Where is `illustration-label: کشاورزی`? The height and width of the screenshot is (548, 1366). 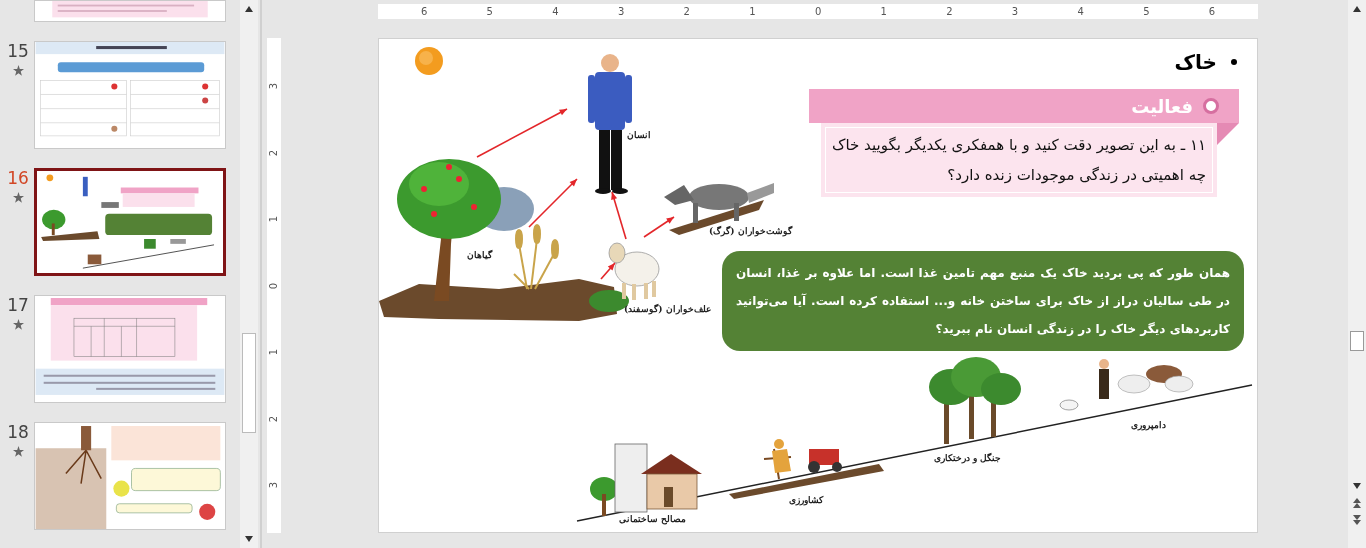 illustration-label: کشاورزی is located at coordinates (806, 501).